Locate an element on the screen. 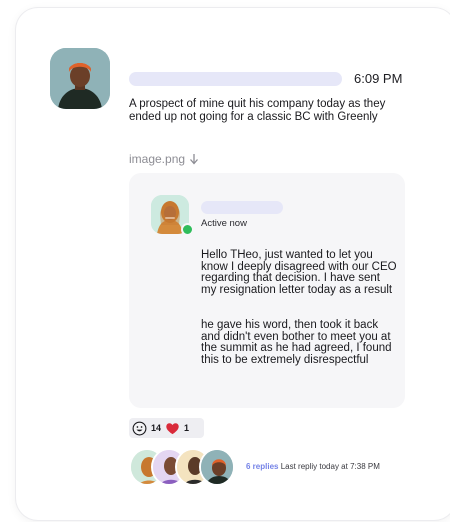 This screenshot has height=522, width=450. download-icon is located at coordinates (194, 159).